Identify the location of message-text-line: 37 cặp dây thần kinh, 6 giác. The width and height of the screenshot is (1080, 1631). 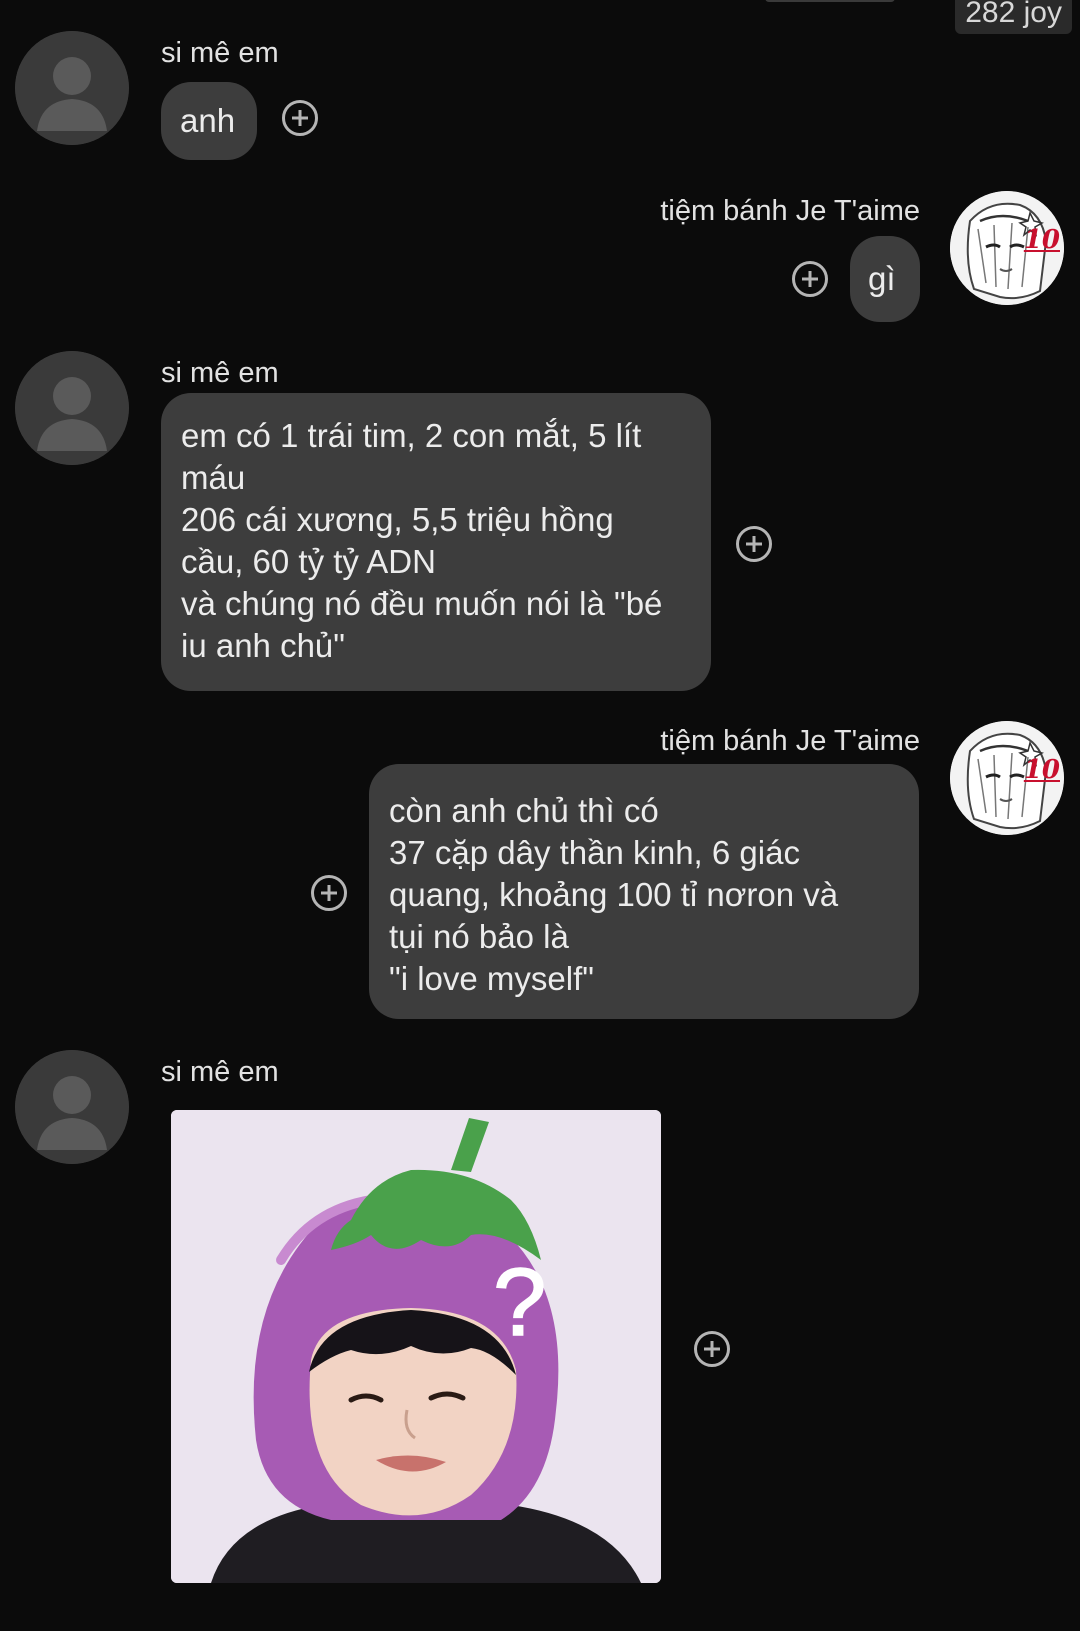
(594, 852).